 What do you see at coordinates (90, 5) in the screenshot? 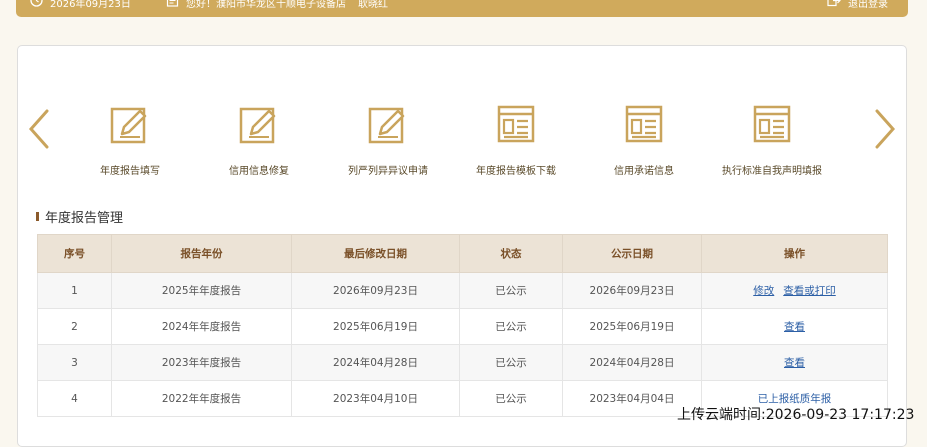
I see `current-date: 2026年09月23日` at bounding box center [90, 5].